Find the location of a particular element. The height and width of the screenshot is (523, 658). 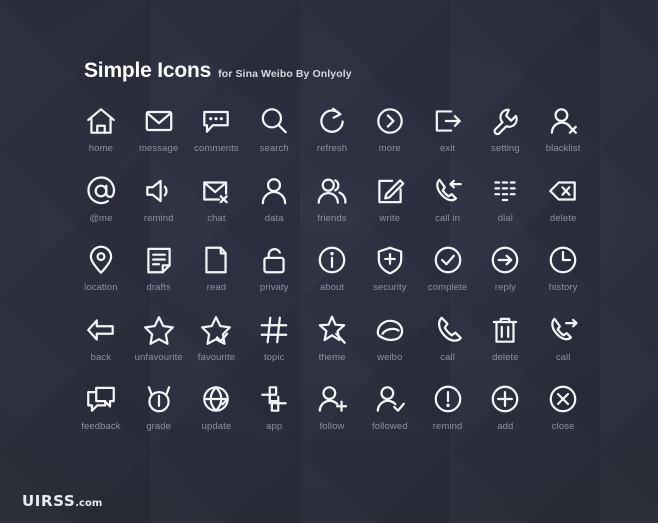

icon-cell-exit: exit is located at coordinates (448, 129).